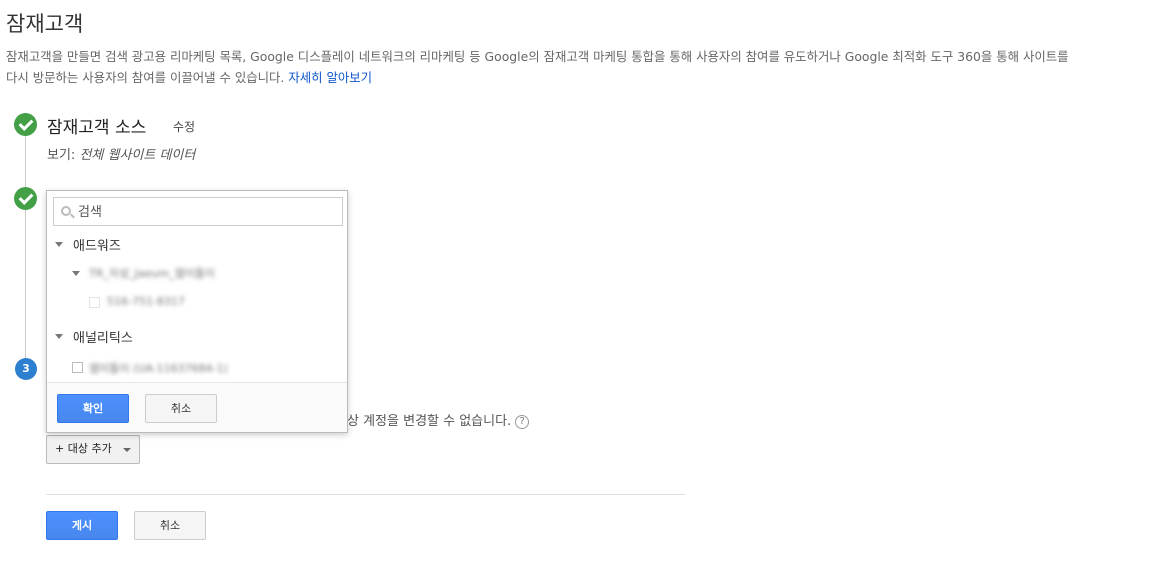 The image size is (1173, 561). What do you see at coordinates (94, 302) in the screenshot?
I see `adwords-subaccount-checkbox` at bounding box center [94, 302].